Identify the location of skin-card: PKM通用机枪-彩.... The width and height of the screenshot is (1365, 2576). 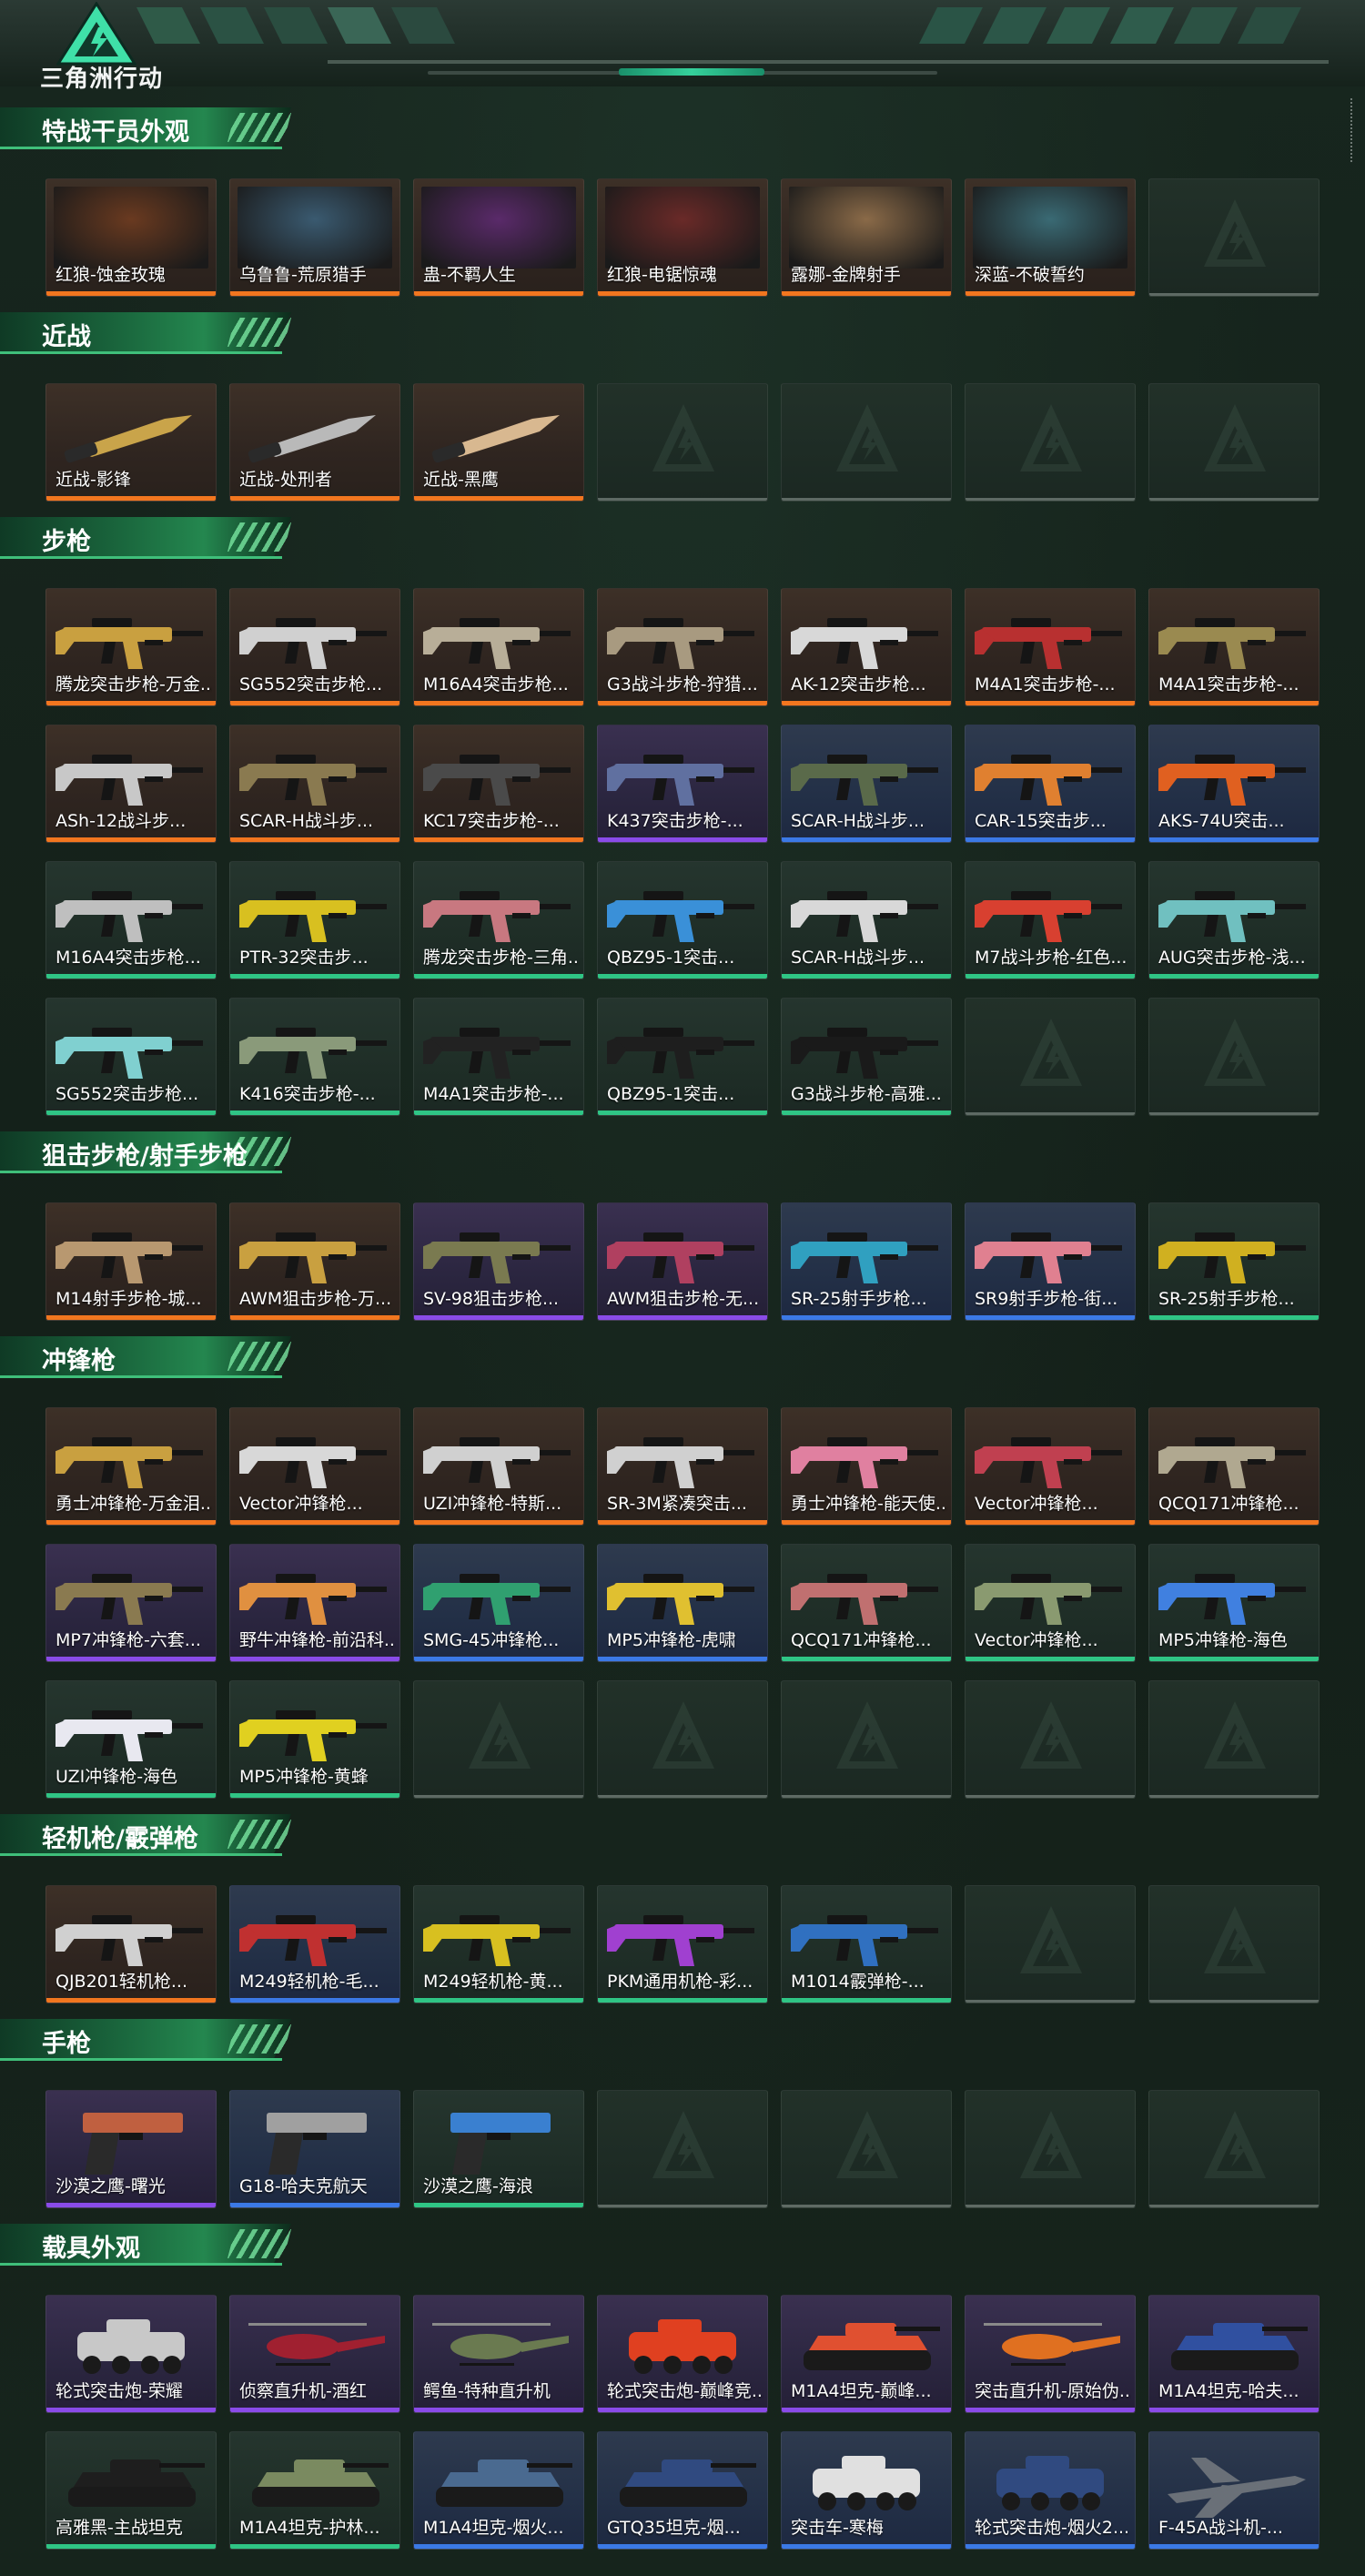
(683, 1944).